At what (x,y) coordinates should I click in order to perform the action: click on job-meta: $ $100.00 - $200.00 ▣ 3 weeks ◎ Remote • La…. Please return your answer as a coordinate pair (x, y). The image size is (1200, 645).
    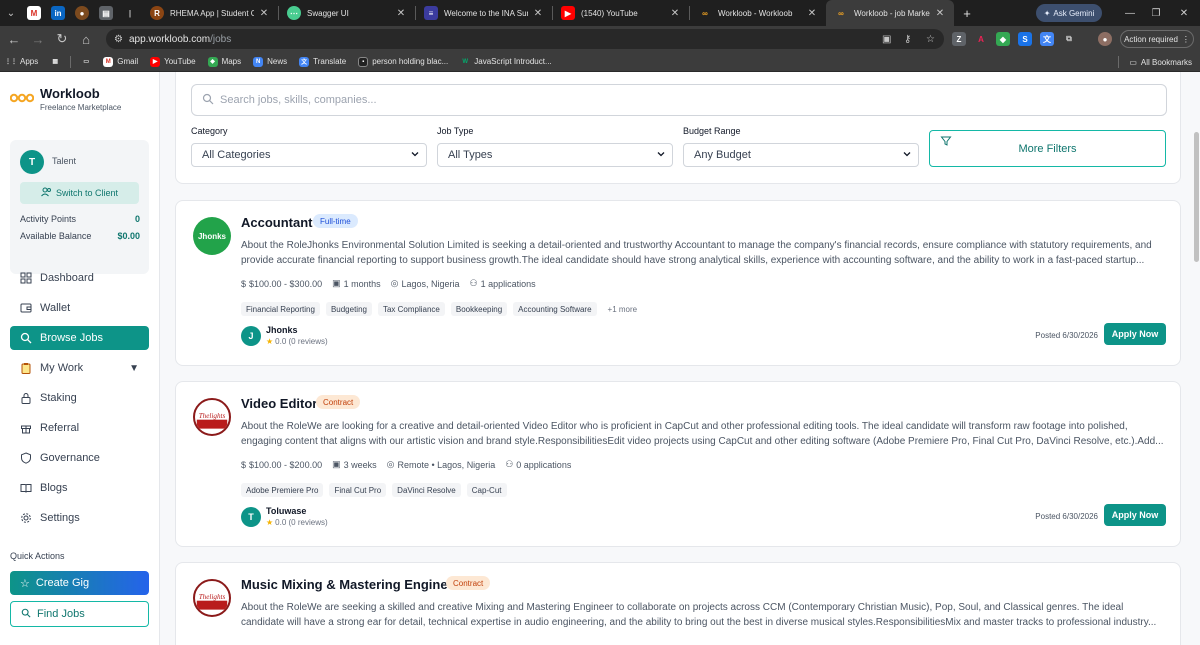
    Looking at the image, I should click on (406, 464).